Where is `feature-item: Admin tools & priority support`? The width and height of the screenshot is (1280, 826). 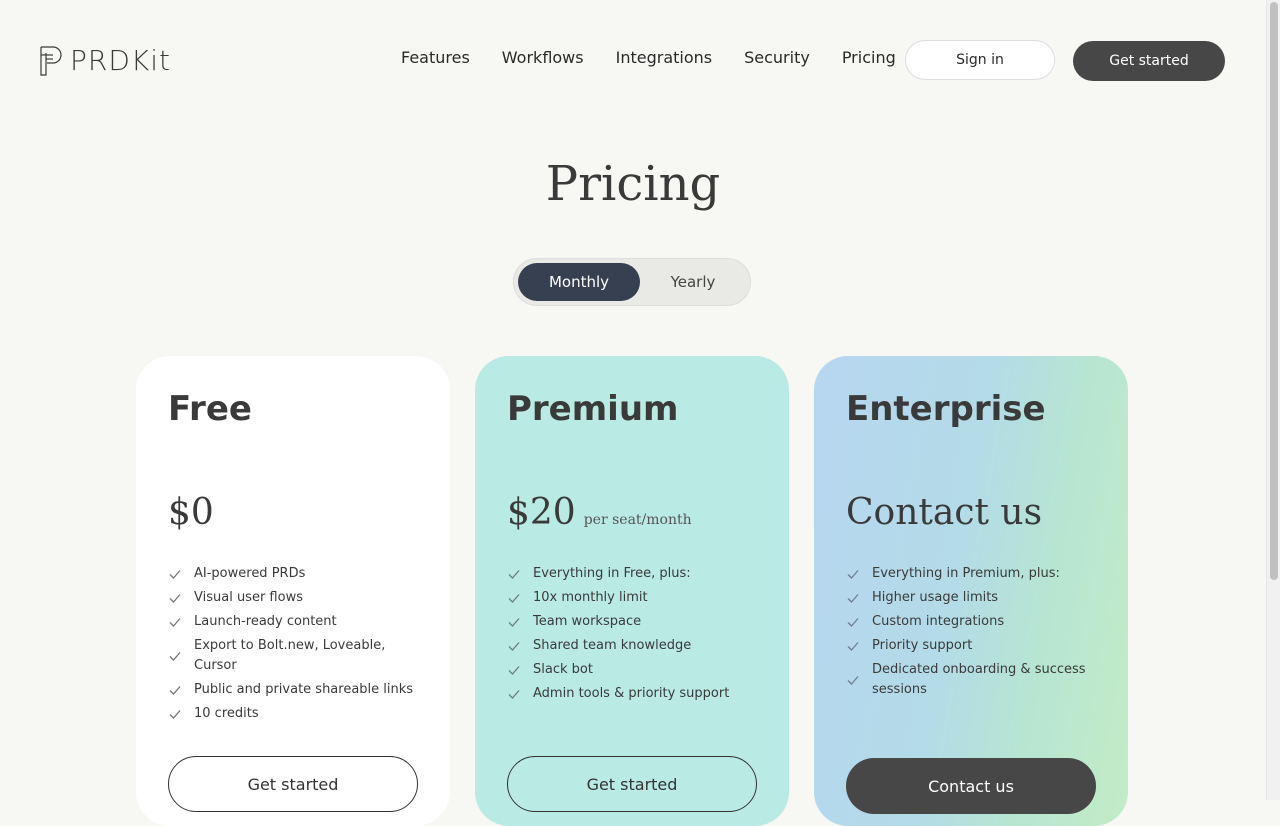
feature-item: Admin tools & priority support is located at coordinates (634, 694).